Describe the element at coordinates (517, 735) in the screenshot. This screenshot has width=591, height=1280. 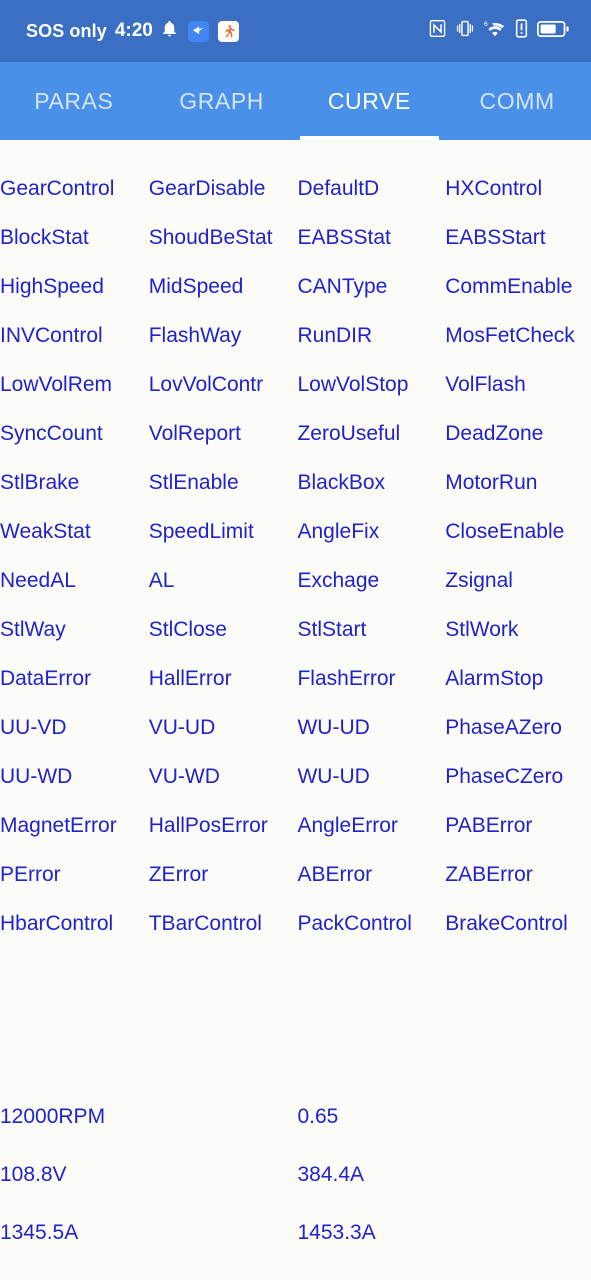
I see `parameter-item: PhaseAZero` at that location.